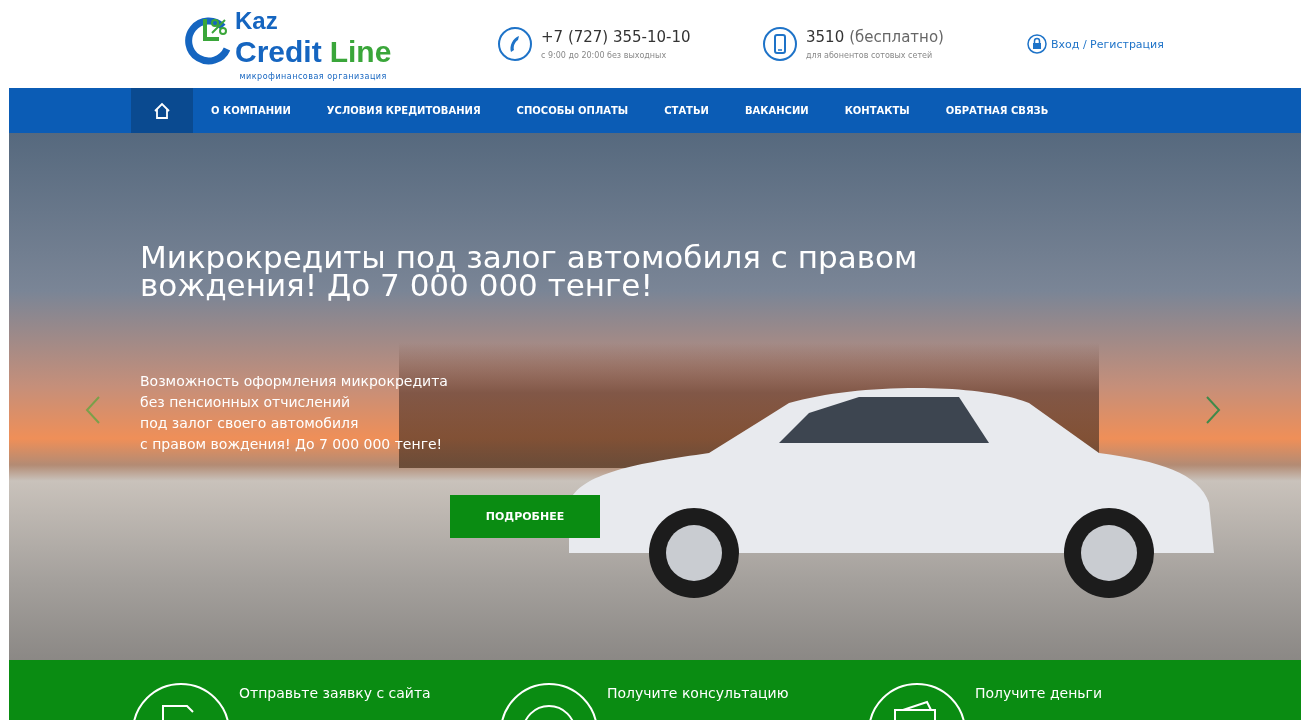 The image size is (1301, 720). What do you see at coordinates (1039, 693) in the screenshot?
I see `step-label: Получите деньги` at bounding box center [1039, 693].